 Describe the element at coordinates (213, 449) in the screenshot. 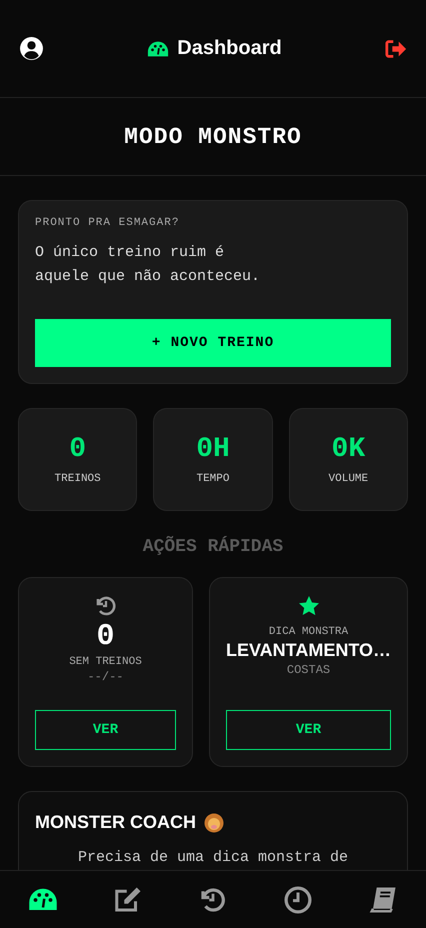

I see `stat-value: 0H` at that location.